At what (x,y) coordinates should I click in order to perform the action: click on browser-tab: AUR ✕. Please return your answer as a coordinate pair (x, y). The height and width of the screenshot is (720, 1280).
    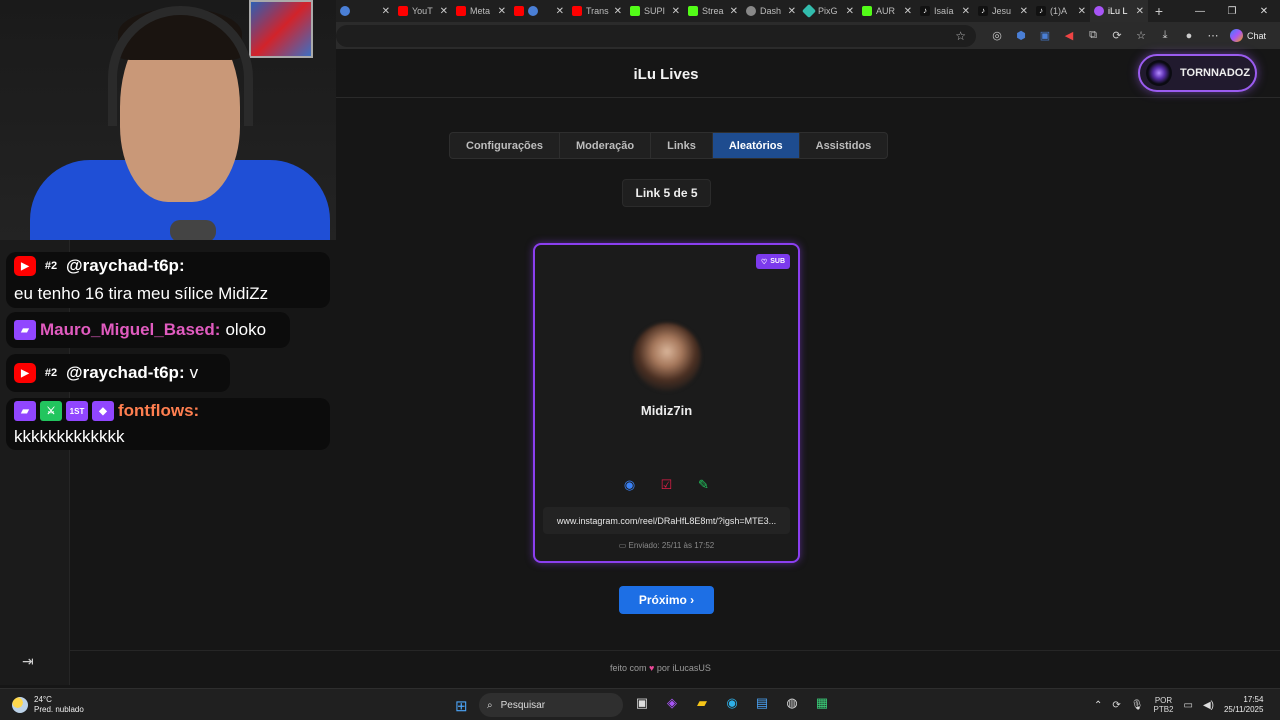
    Looking at the image, I should click on (887, 11).